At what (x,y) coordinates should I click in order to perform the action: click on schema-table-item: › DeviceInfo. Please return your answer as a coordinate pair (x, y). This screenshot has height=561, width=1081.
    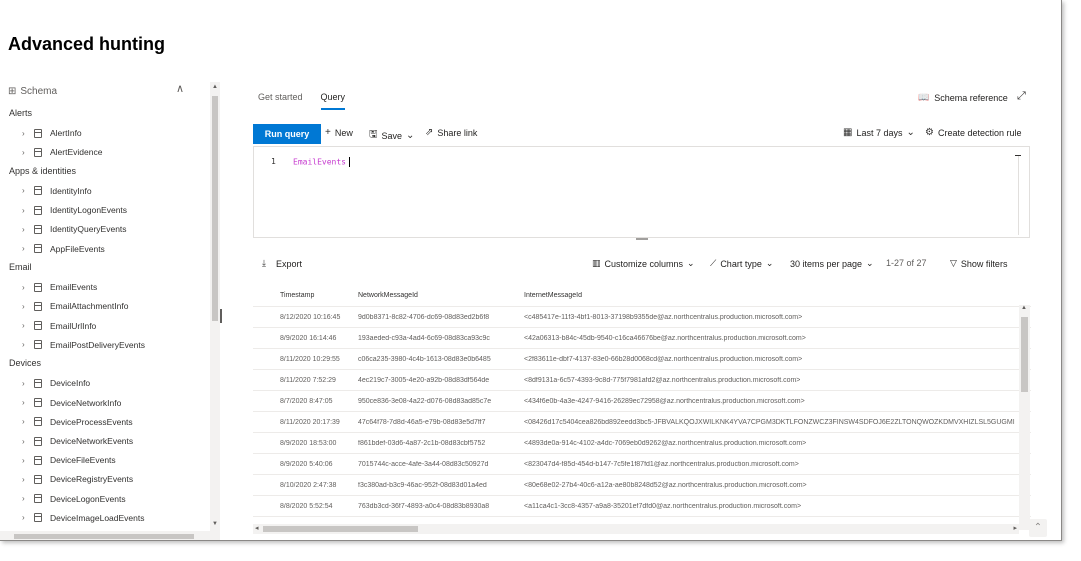
    Looking at the image, I should click on (105, 383).